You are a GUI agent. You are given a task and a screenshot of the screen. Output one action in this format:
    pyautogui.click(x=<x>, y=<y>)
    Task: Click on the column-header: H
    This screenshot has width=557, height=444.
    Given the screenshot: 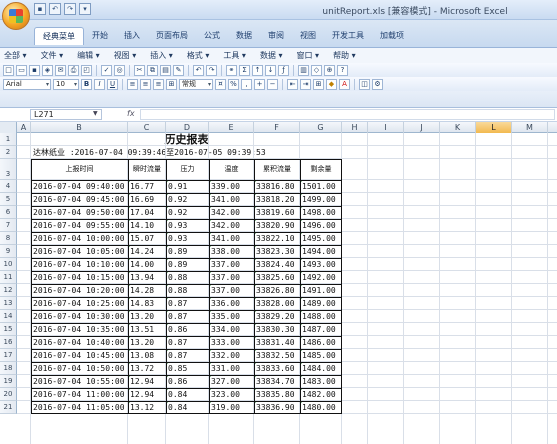 What is the action you would take?
    pyautogui.click(x=355, y=127)
    